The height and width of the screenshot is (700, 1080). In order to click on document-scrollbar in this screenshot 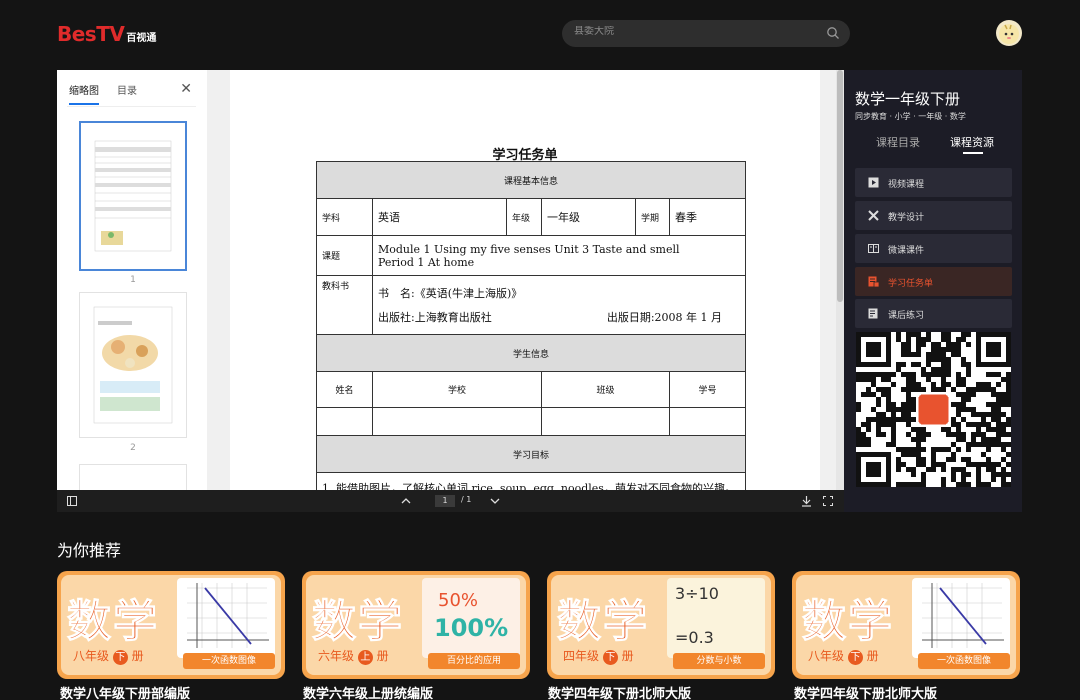, I will do `click(840, 280)`.